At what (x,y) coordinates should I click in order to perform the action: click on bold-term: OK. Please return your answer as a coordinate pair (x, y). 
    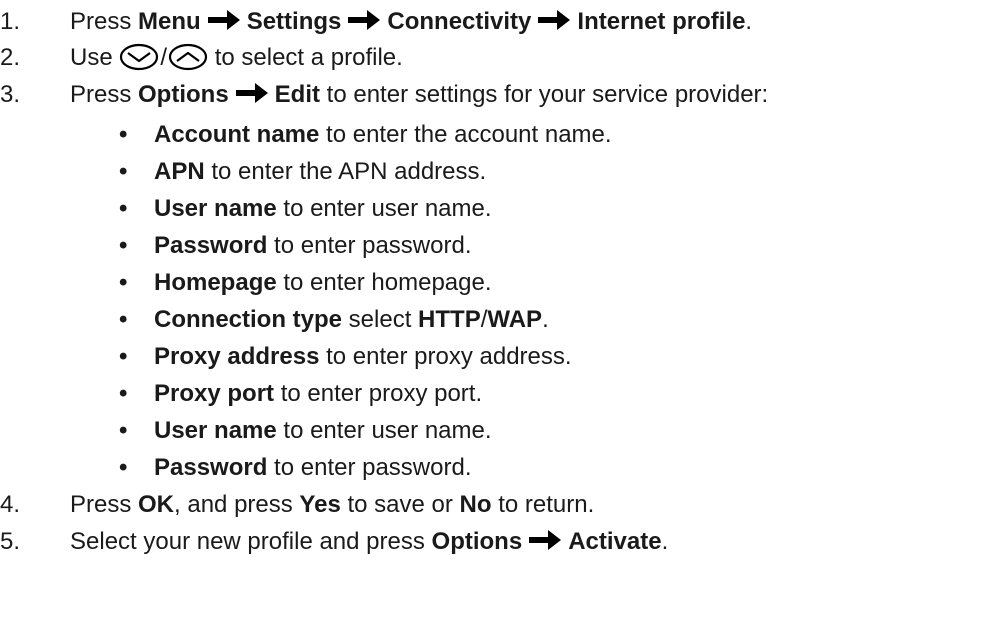
    Looking at the image, I should click on (156, 504).